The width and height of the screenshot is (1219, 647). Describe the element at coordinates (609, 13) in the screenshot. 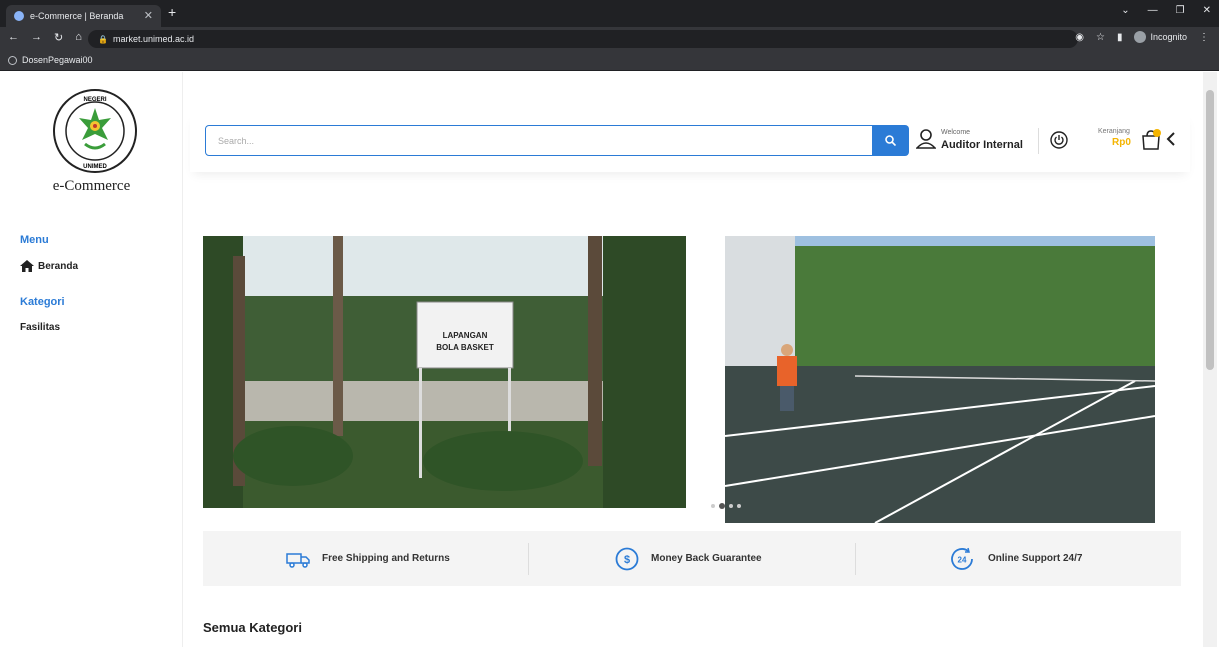

I see `browser-tab-bar: e-Commerce | Beranda ✕ + ⌄ — ❐ ✕` at that location.